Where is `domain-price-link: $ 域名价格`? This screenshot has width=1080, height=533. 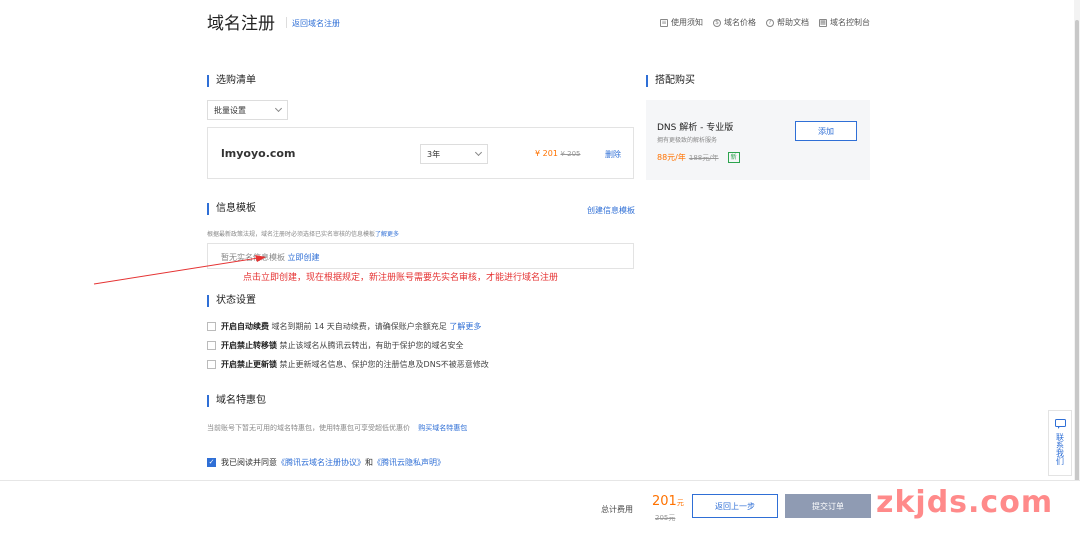
domain-price-link: $ 域名价格 is located at coordinates (734, 22).